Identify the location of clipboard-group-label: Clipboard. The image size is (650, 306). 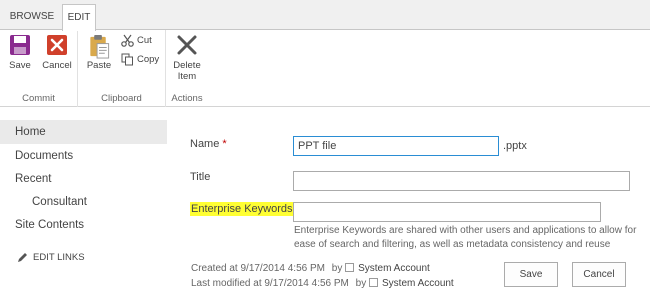
(121, 98).